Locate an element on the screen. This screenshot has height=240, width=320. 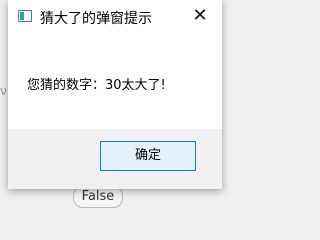
ok-button: 确定 is located at coordinates (148, 156).